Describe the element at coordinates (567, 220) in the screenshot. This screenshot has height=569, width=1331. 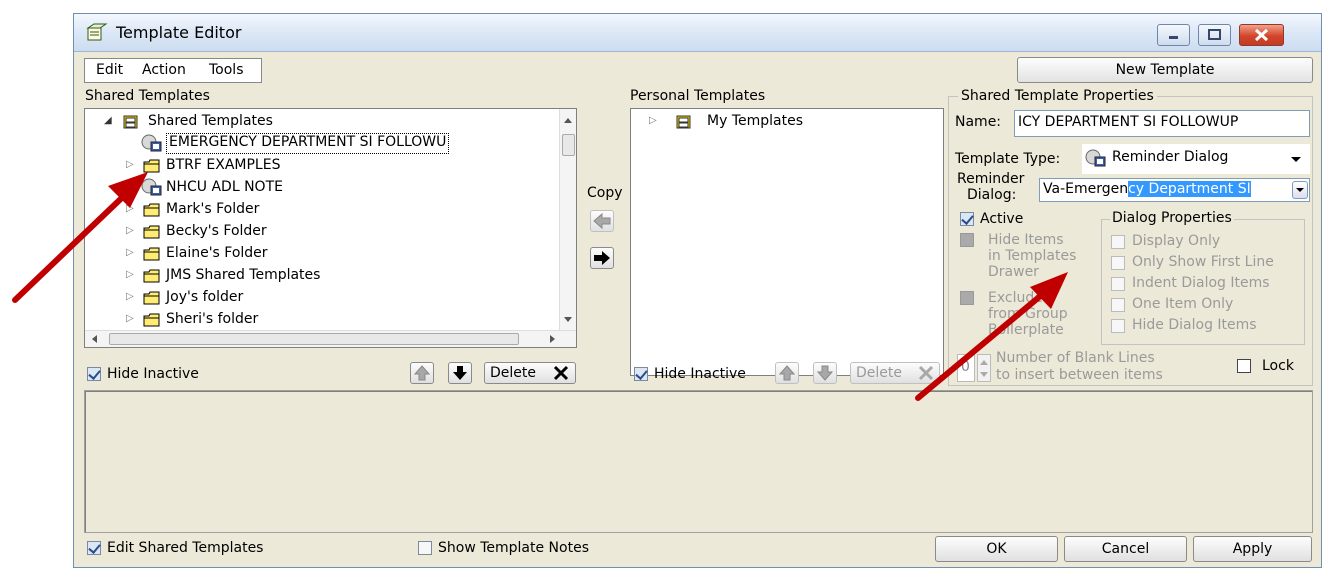
I see `shared-vertical-scrollbar` at that location.